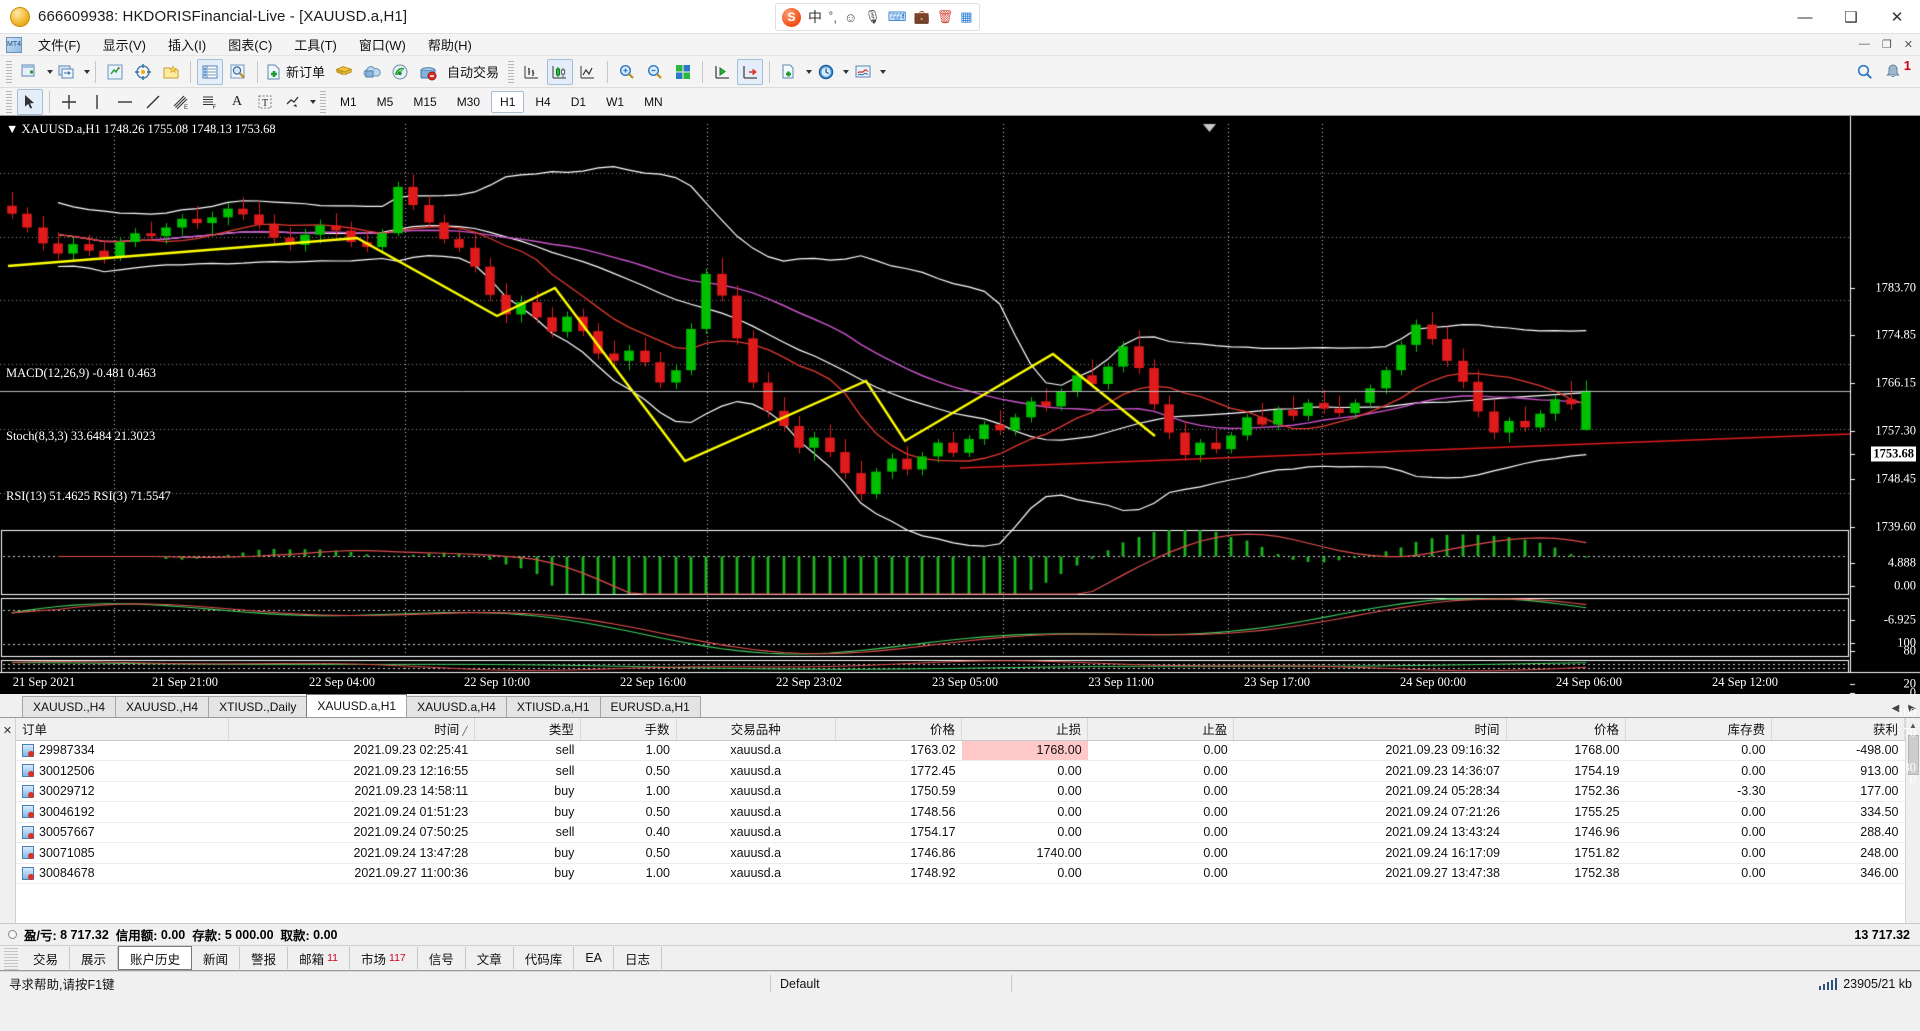 The image size is (1920, 1031). What do you see at coordinates (560, 71) in the screenshot?
I see `candlestick-chart-button` at bounding box center [560, 71].